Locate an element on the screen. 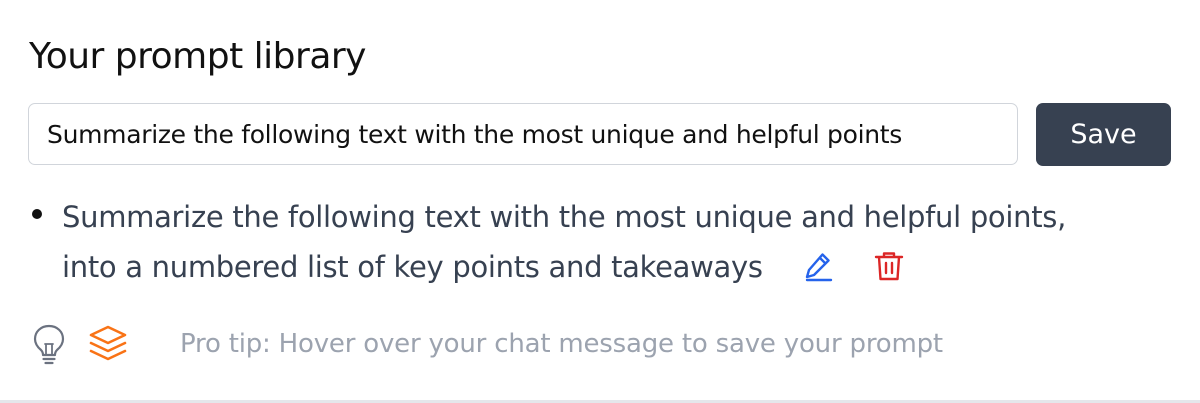  panel-title: Your prompt library is located at coordinates (197, 56).